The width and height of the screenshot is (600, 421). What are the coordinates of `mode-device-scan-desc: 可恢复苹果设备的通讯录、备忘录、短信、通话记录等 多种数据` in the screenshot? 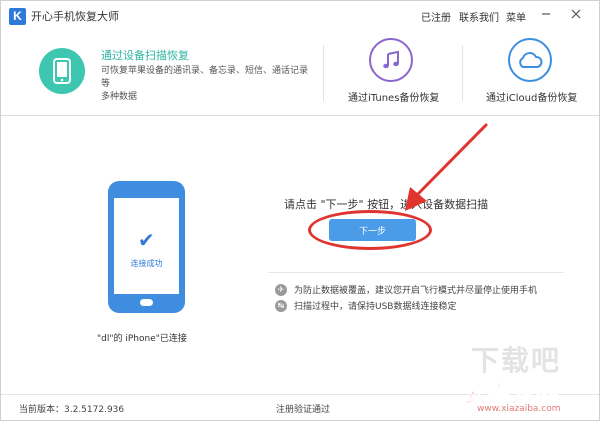 It's located at (208, 84).